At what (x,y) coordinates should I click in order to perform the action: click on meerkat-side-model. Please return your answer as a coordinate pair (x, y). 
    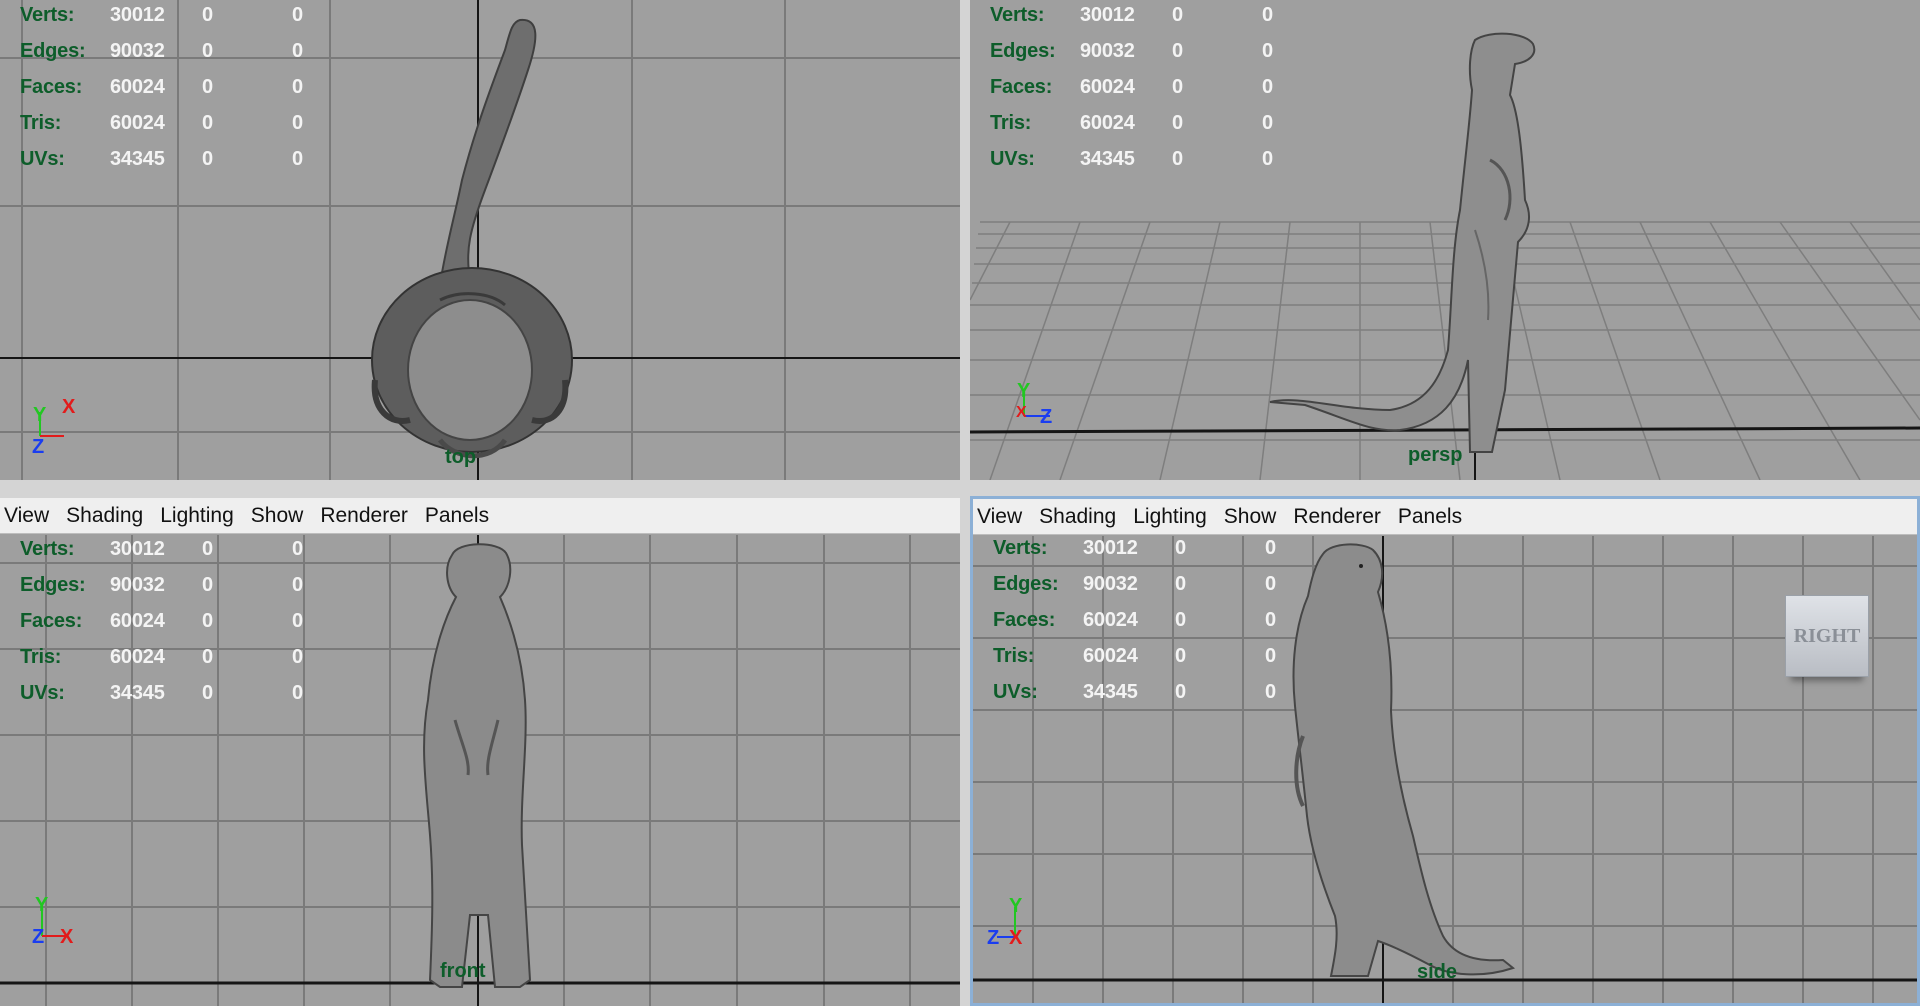
    Looking at the image, I should click on (1404, 760).